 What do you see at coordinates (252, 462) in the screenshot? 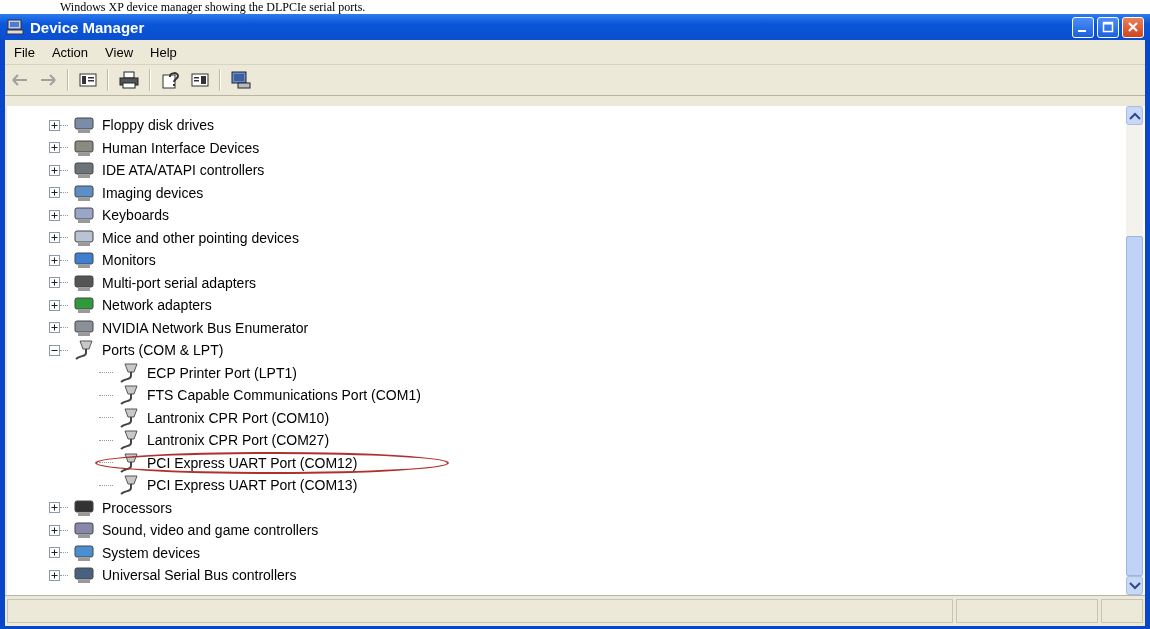
I see `tree-item: PCI Express UART Port (COM12)` at bounding box center [252, 462].